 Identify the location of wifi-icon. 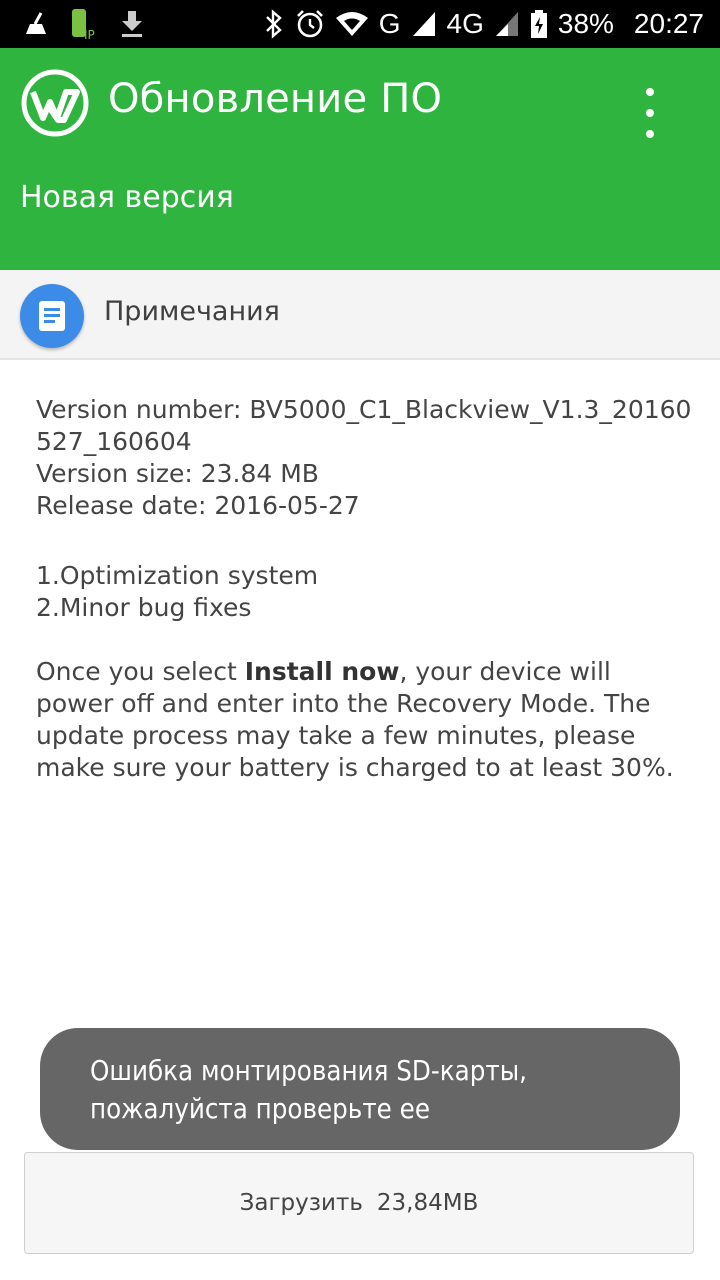
(351, 24).